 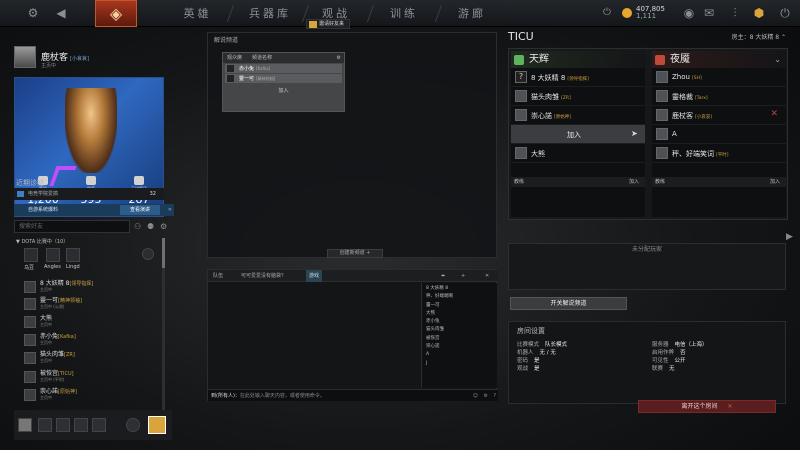 What do you see at coordinates (140, 210) in the screenshot?
I see `view-notice-button: 查看演讲` at bounding box center [140, 210].